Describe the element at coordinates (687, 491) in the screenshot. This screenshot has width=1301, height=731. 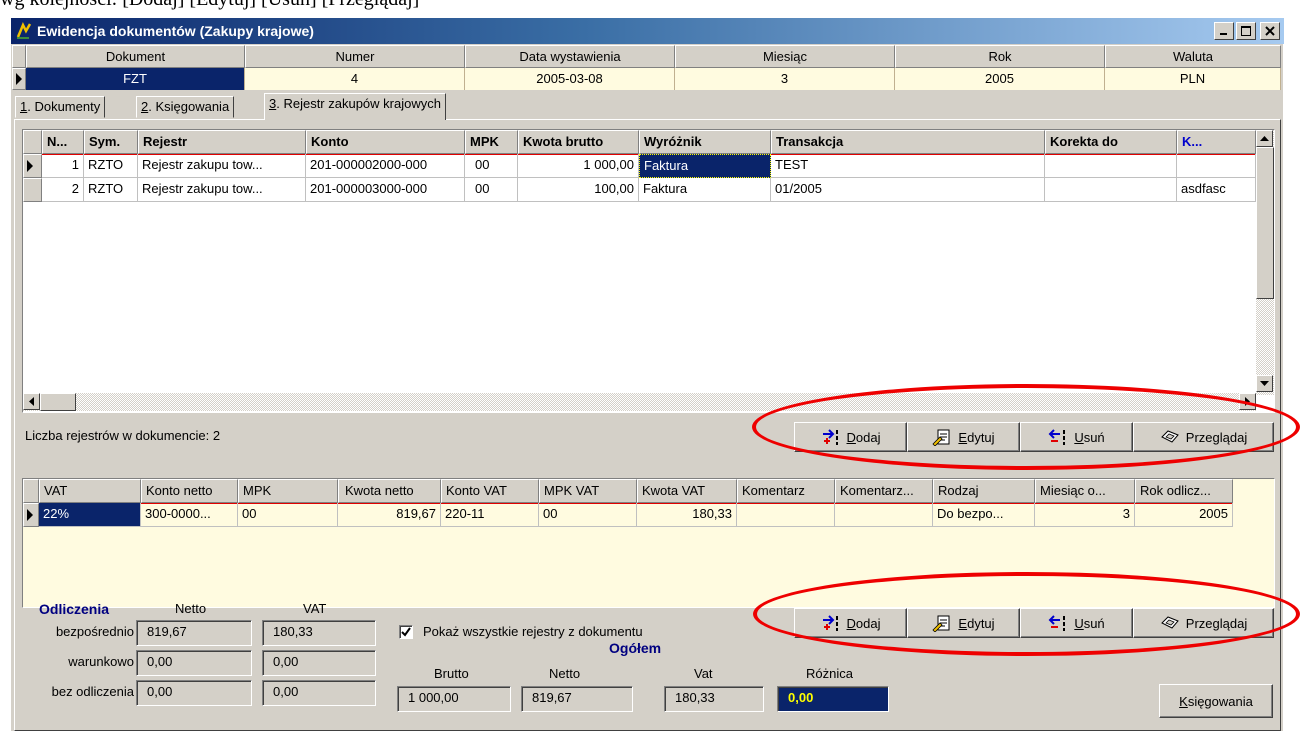
I see `vat-col-kwota-vat: Kwota VAT` at that location.